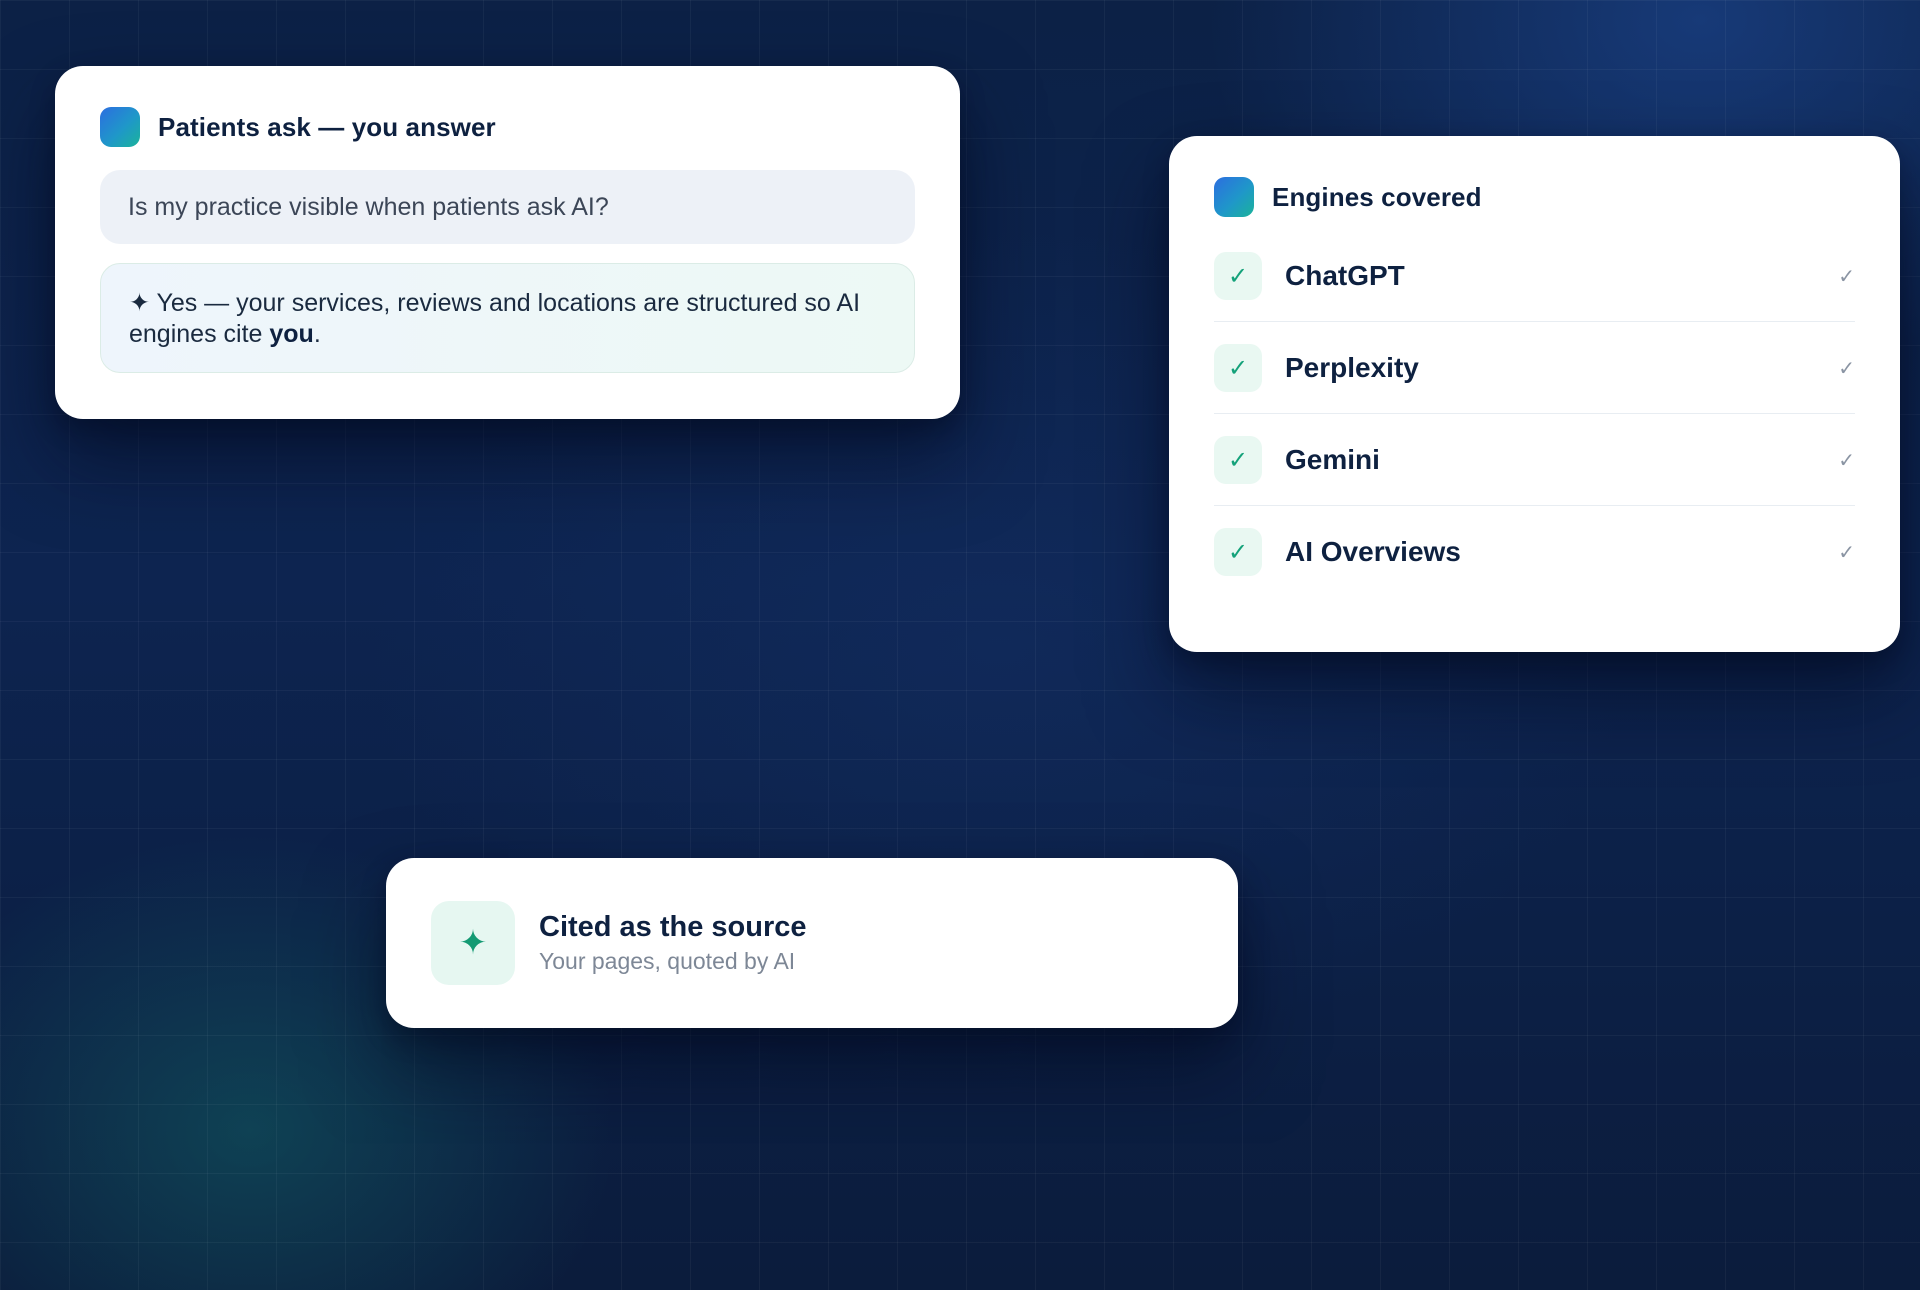 This screenshot has width=1920, height=1290. What do you see at coordinates (1345, 275) in the screenshot?
I see `engine-name: ChatGPT` at bounding box center [1345, 275].